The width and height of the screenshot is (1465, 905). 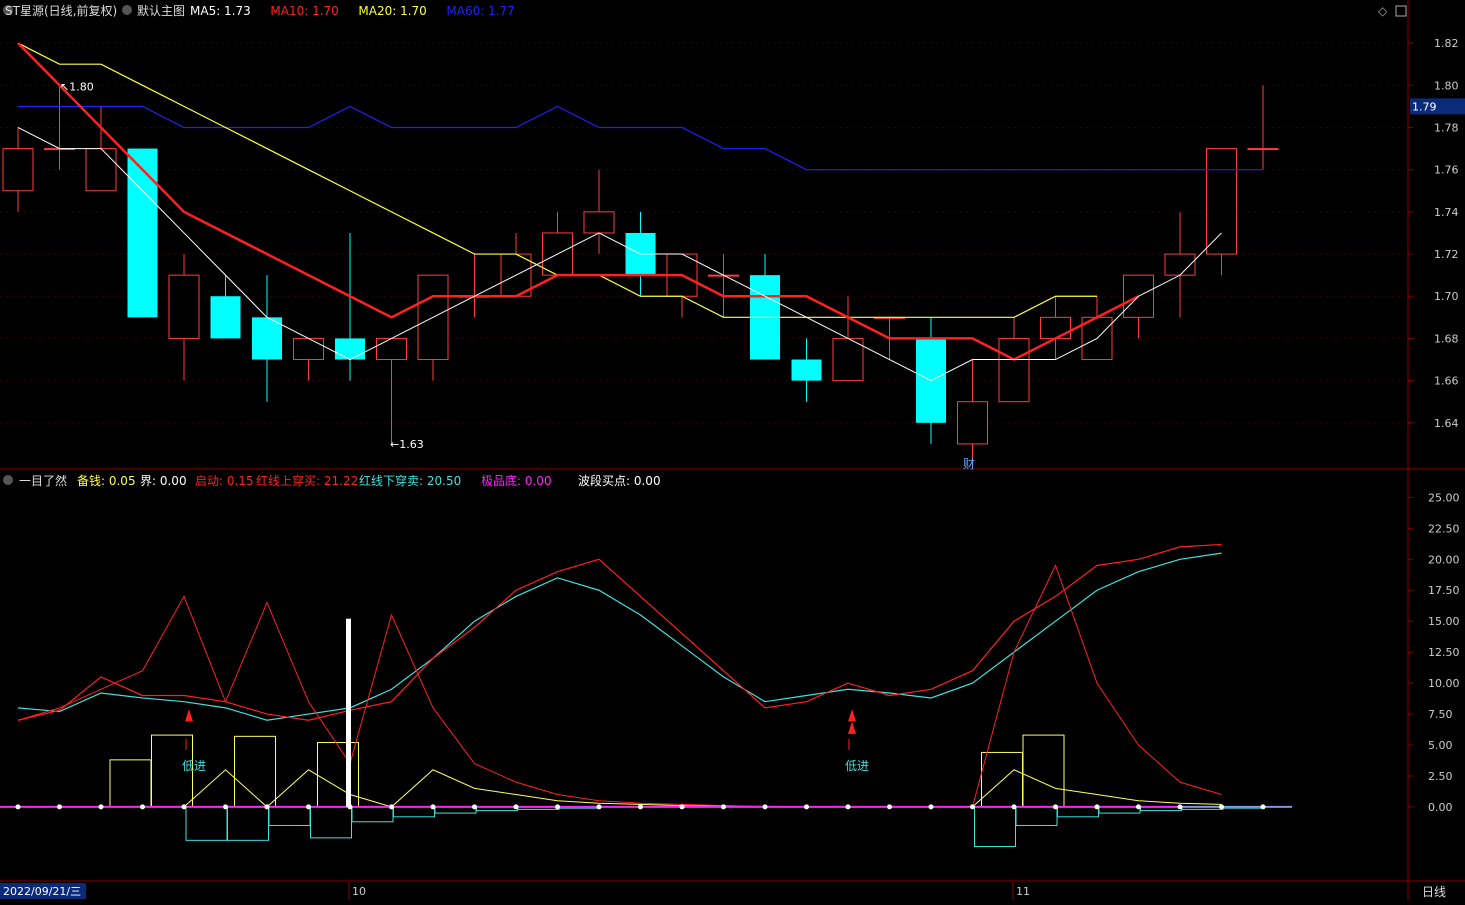 I want to click on indicator-tick-label-10: 0.00, so click(x=1440, y=807).